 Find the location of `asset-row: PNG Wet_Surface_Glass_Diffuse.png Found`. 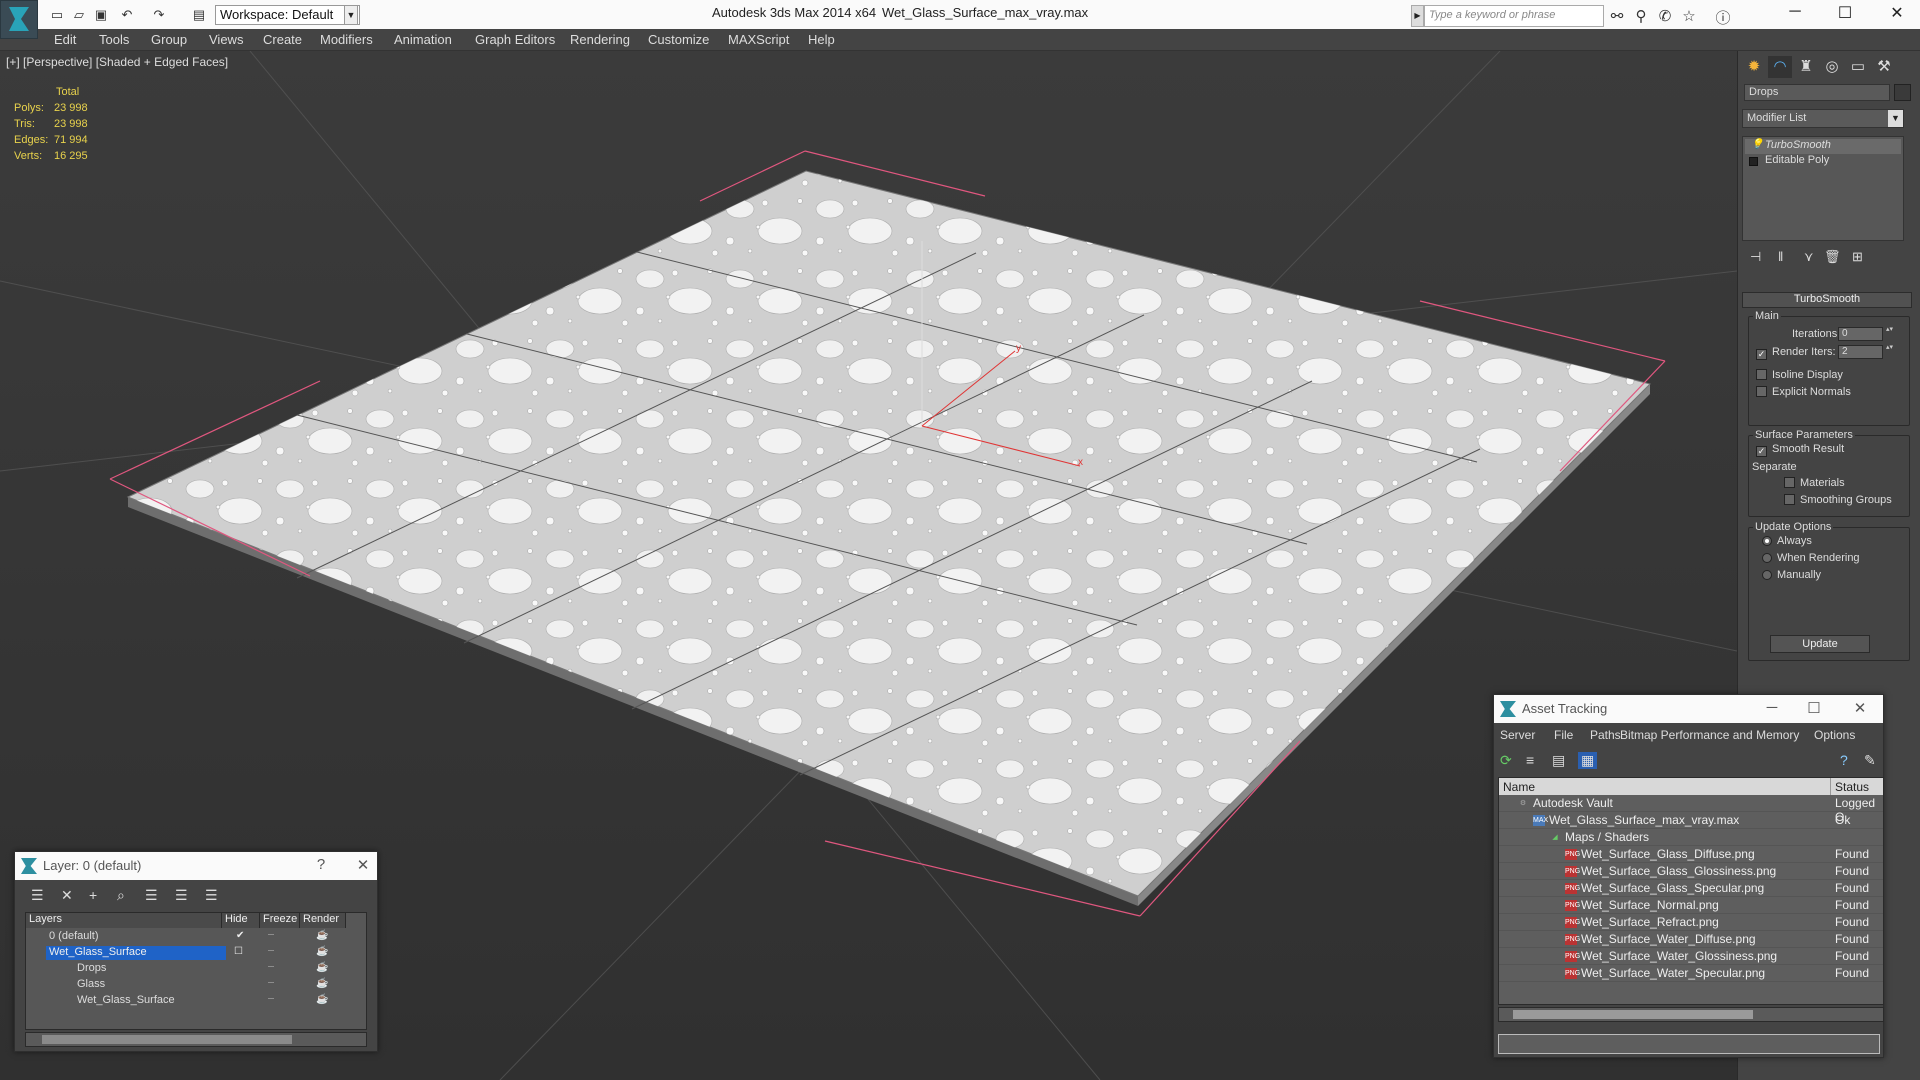

asset-row: PNG Wet_Surface_Glass_Diffuse.png Found is located at coordinates (1691, 854).